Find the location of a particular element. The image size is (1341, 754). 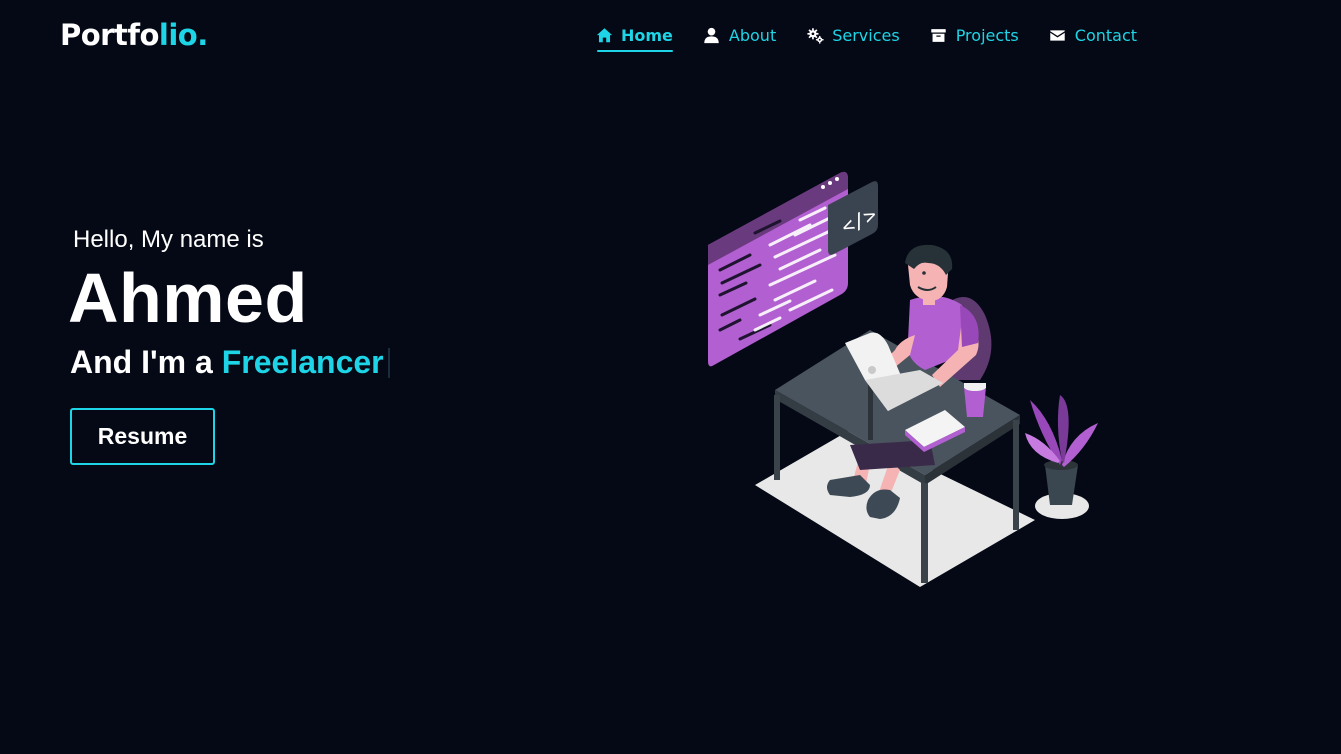

logo: Portfolio. is located at coordinates (134, 35).